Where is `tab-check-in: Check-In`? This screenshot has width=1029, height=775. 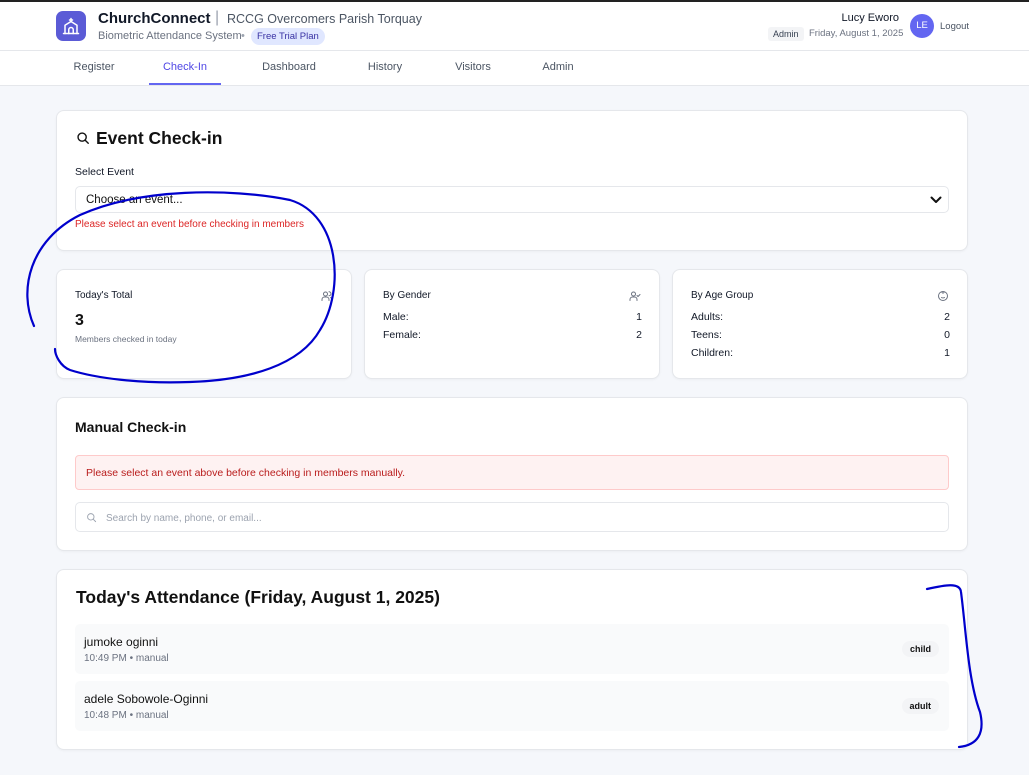
tab-check-in: Check-In is located at coordinates (185, 68).